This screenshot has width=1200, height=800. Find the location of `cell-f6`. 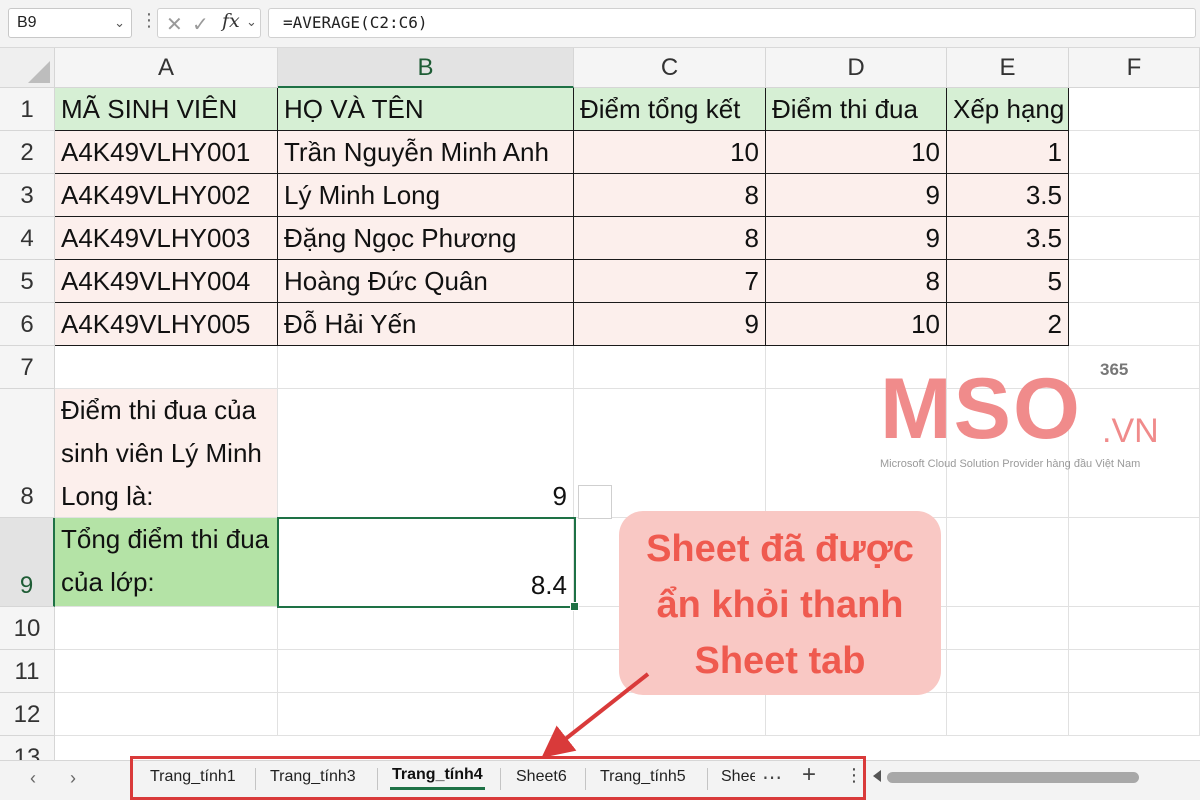

cell-f6 is located at coordinates (1134, 324).